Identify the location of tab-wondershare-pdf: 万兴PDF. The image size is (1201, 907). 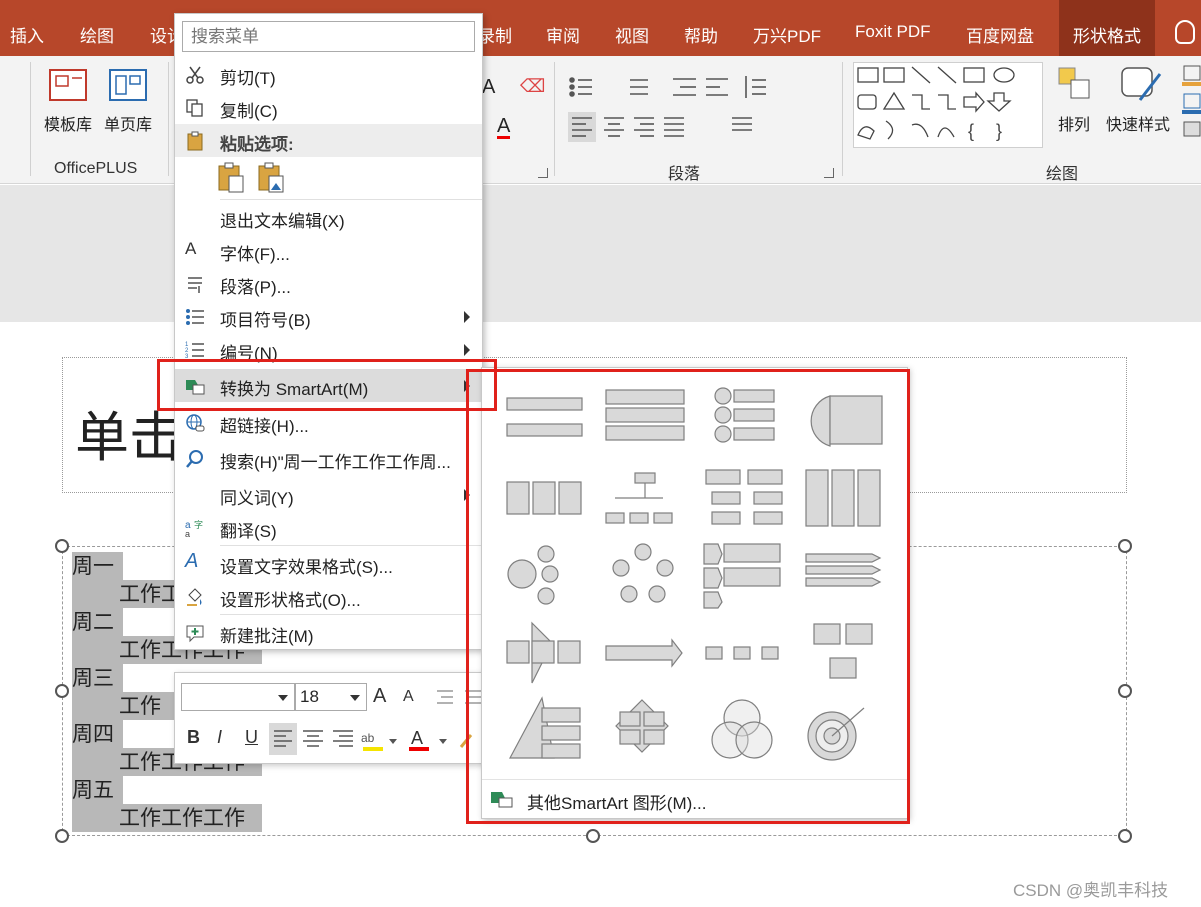
(787, 34).